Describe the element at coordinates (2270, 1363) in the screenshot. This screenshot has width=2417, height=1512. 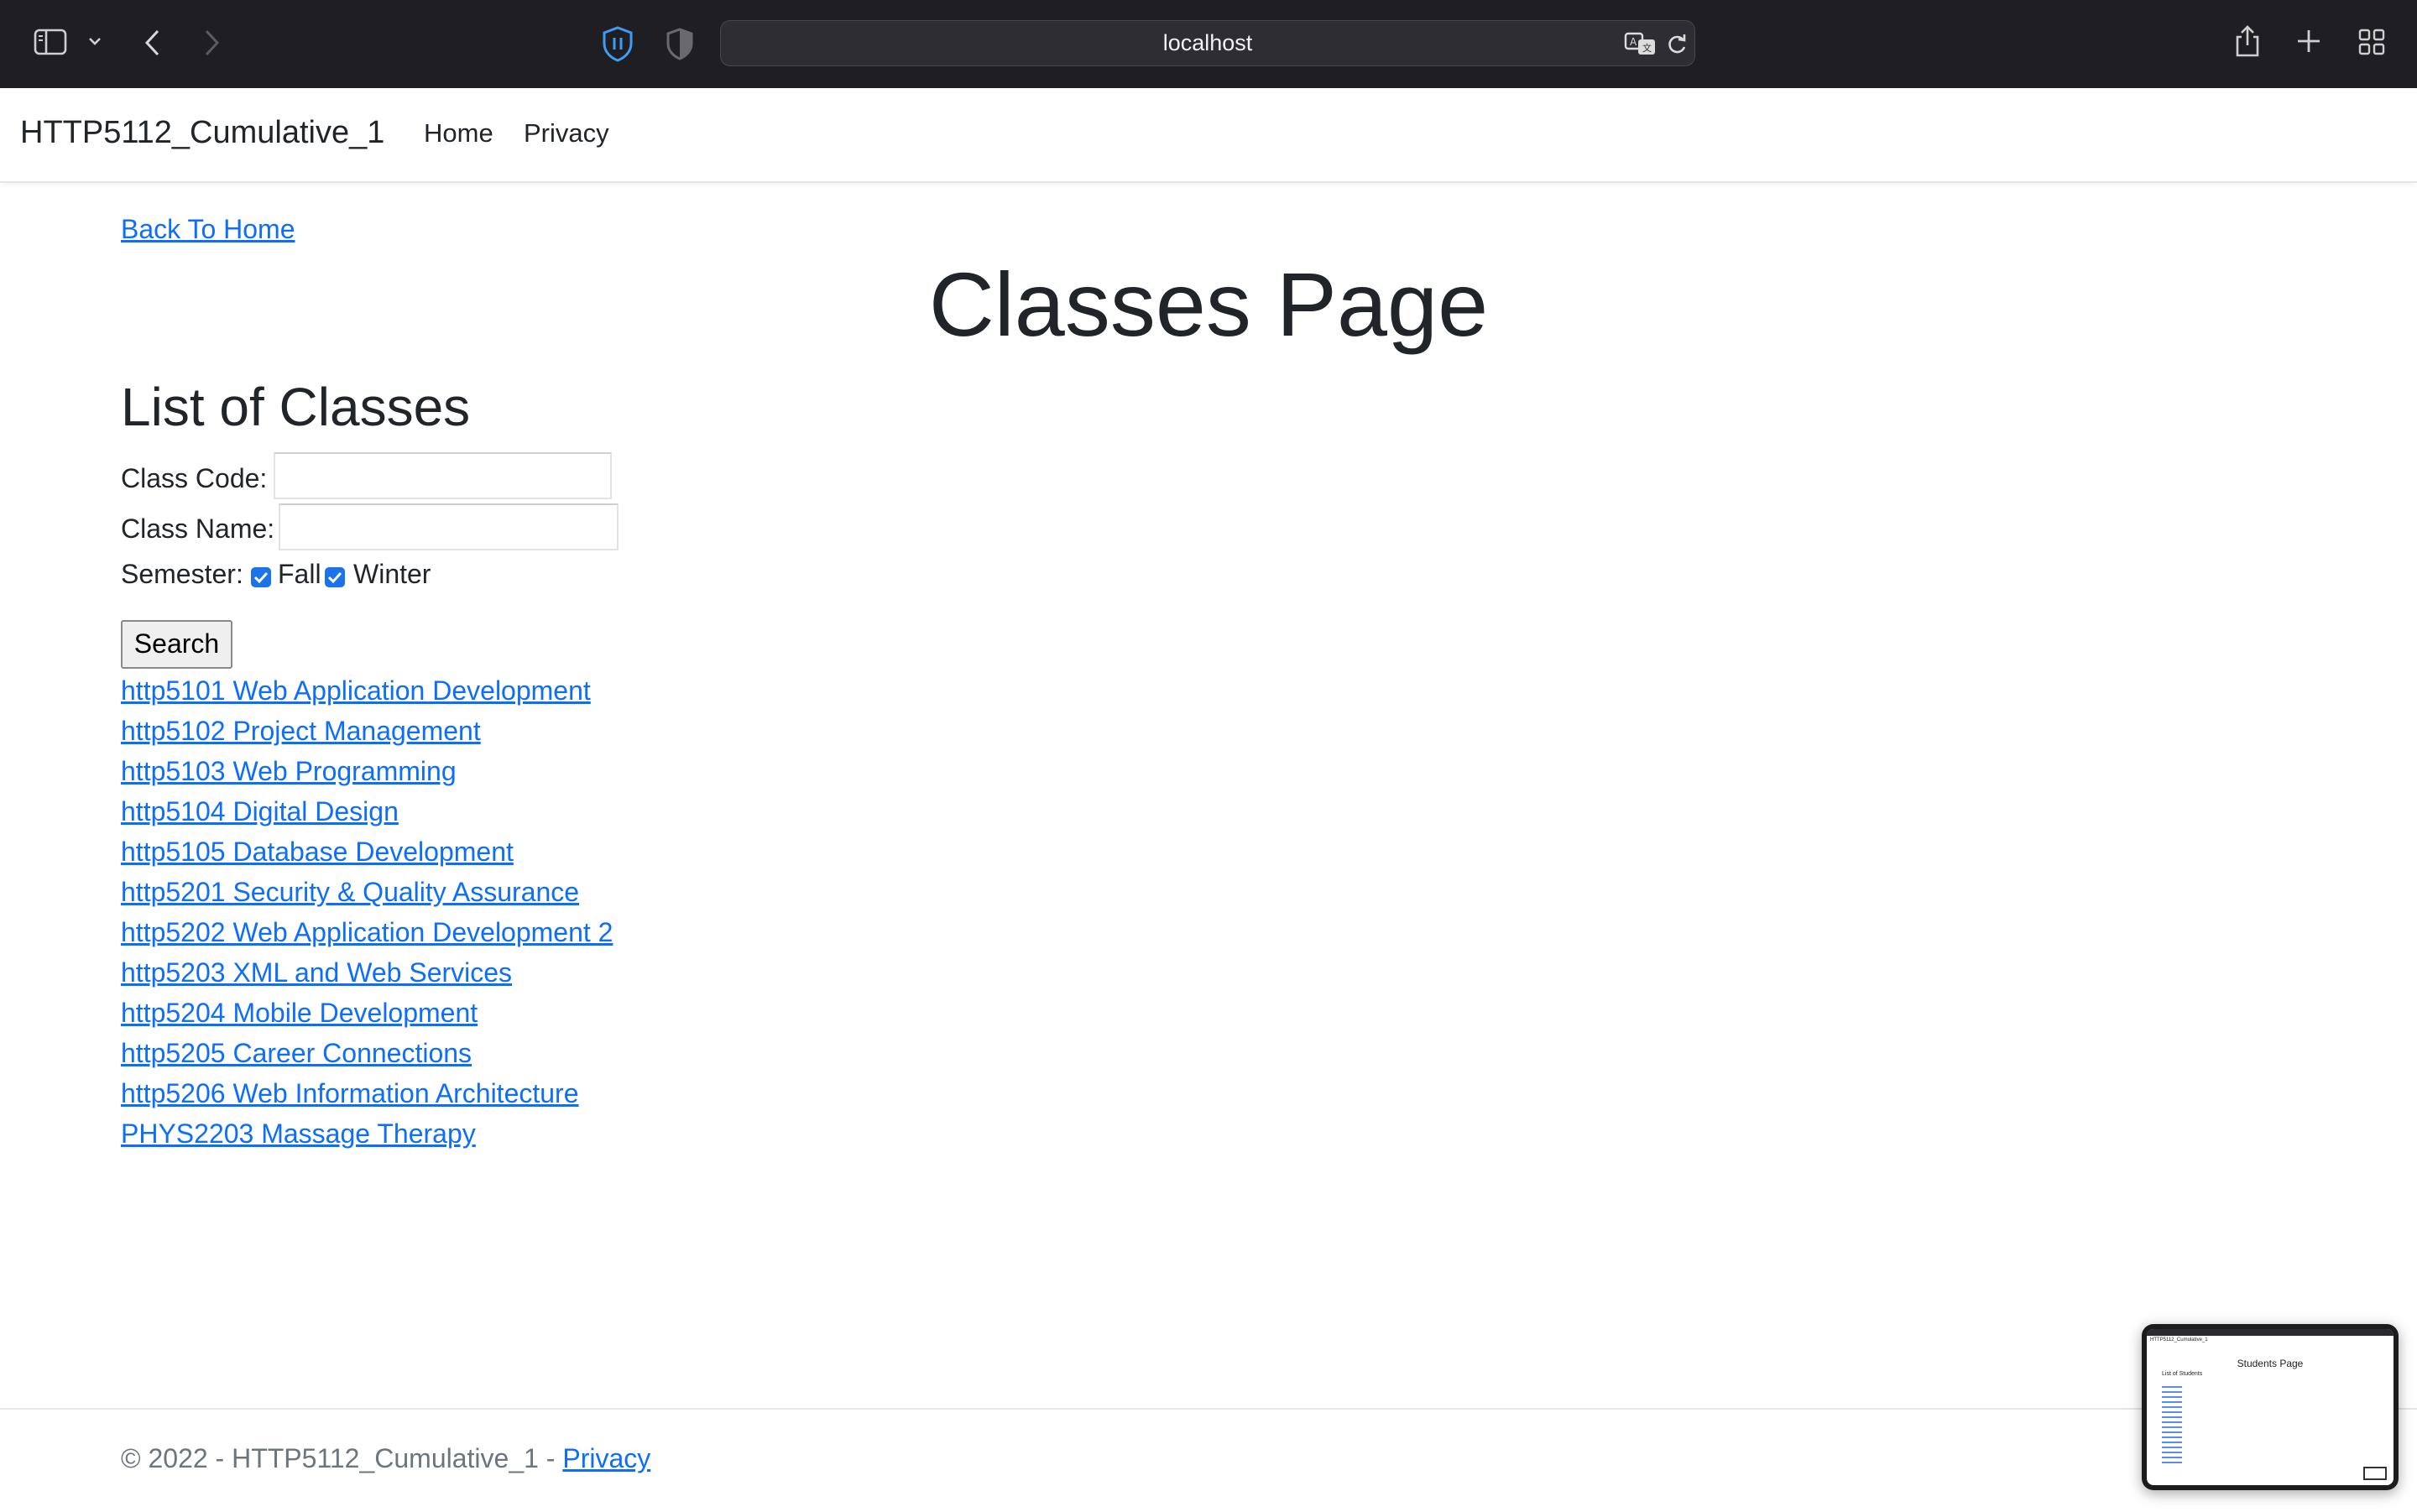
I see `thumbnail-title: Students Page` at that location.